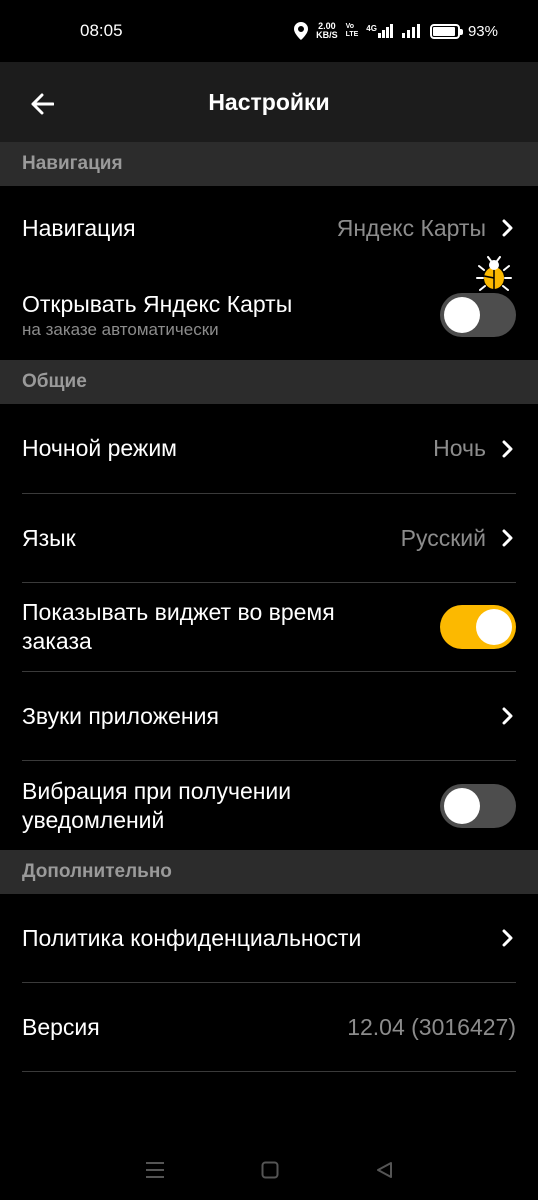  Describe the element at coordinates (120, 715) in the screenshot. I see `sounds-label: Звуки приложения` at that location.